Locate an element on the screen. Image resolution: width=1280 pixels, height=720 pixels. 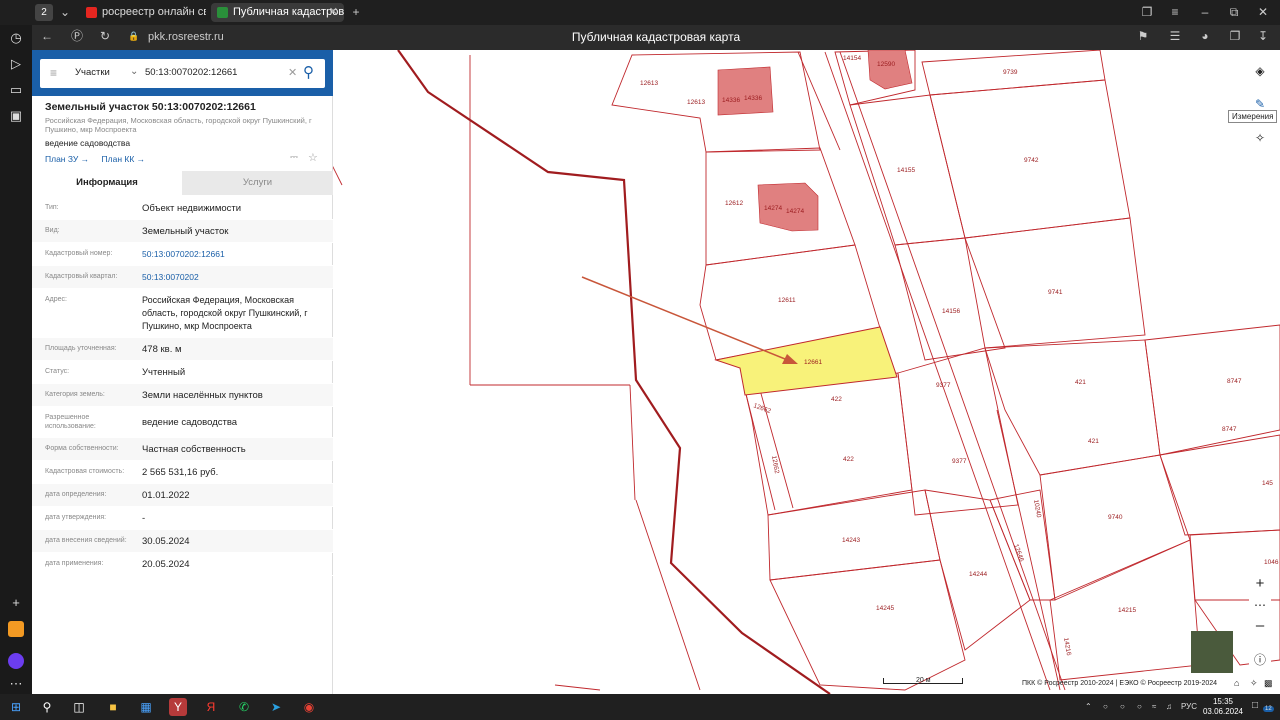
screenshot-icon: ▣ is located at coordinates (16, 116).